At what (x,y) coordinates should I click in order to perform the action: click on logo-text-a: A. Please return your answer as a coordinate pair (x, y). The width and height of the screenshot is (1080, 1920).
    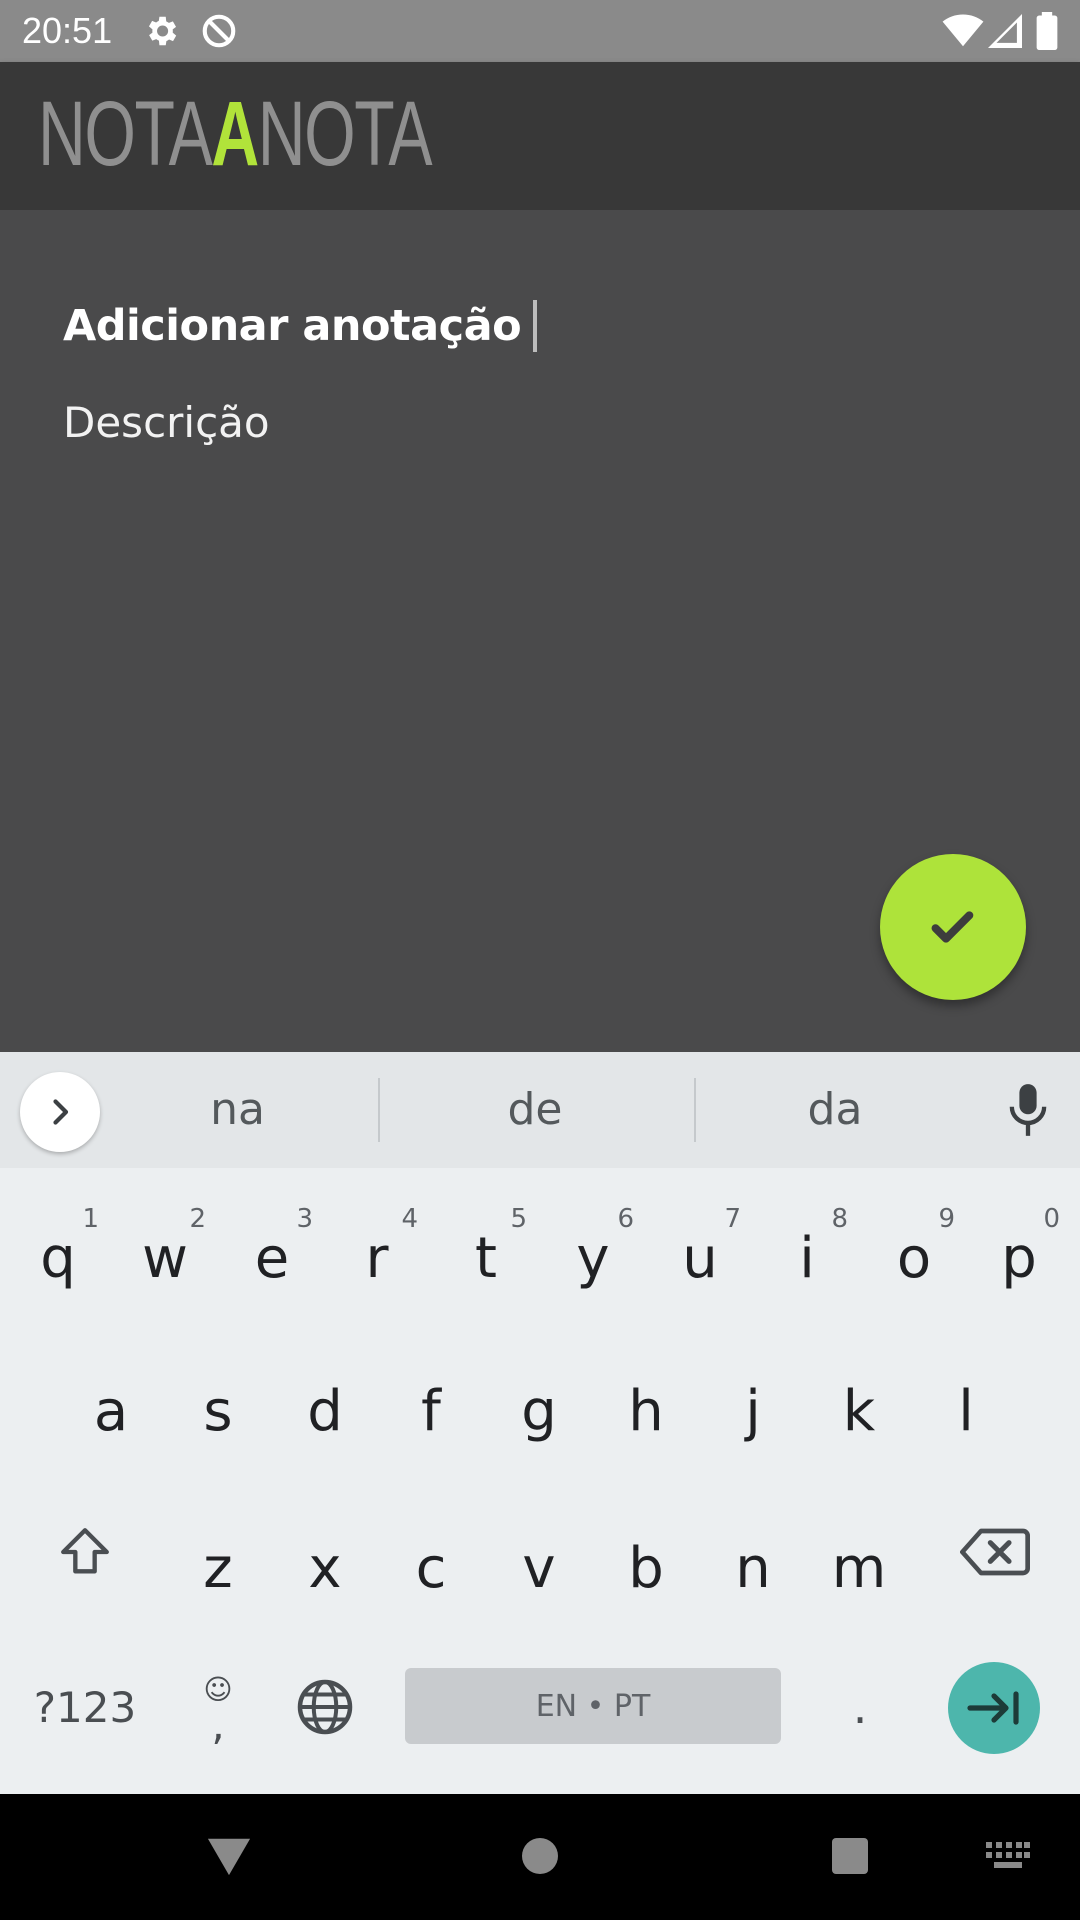
    Looking at the image, I should click on (235, 134).